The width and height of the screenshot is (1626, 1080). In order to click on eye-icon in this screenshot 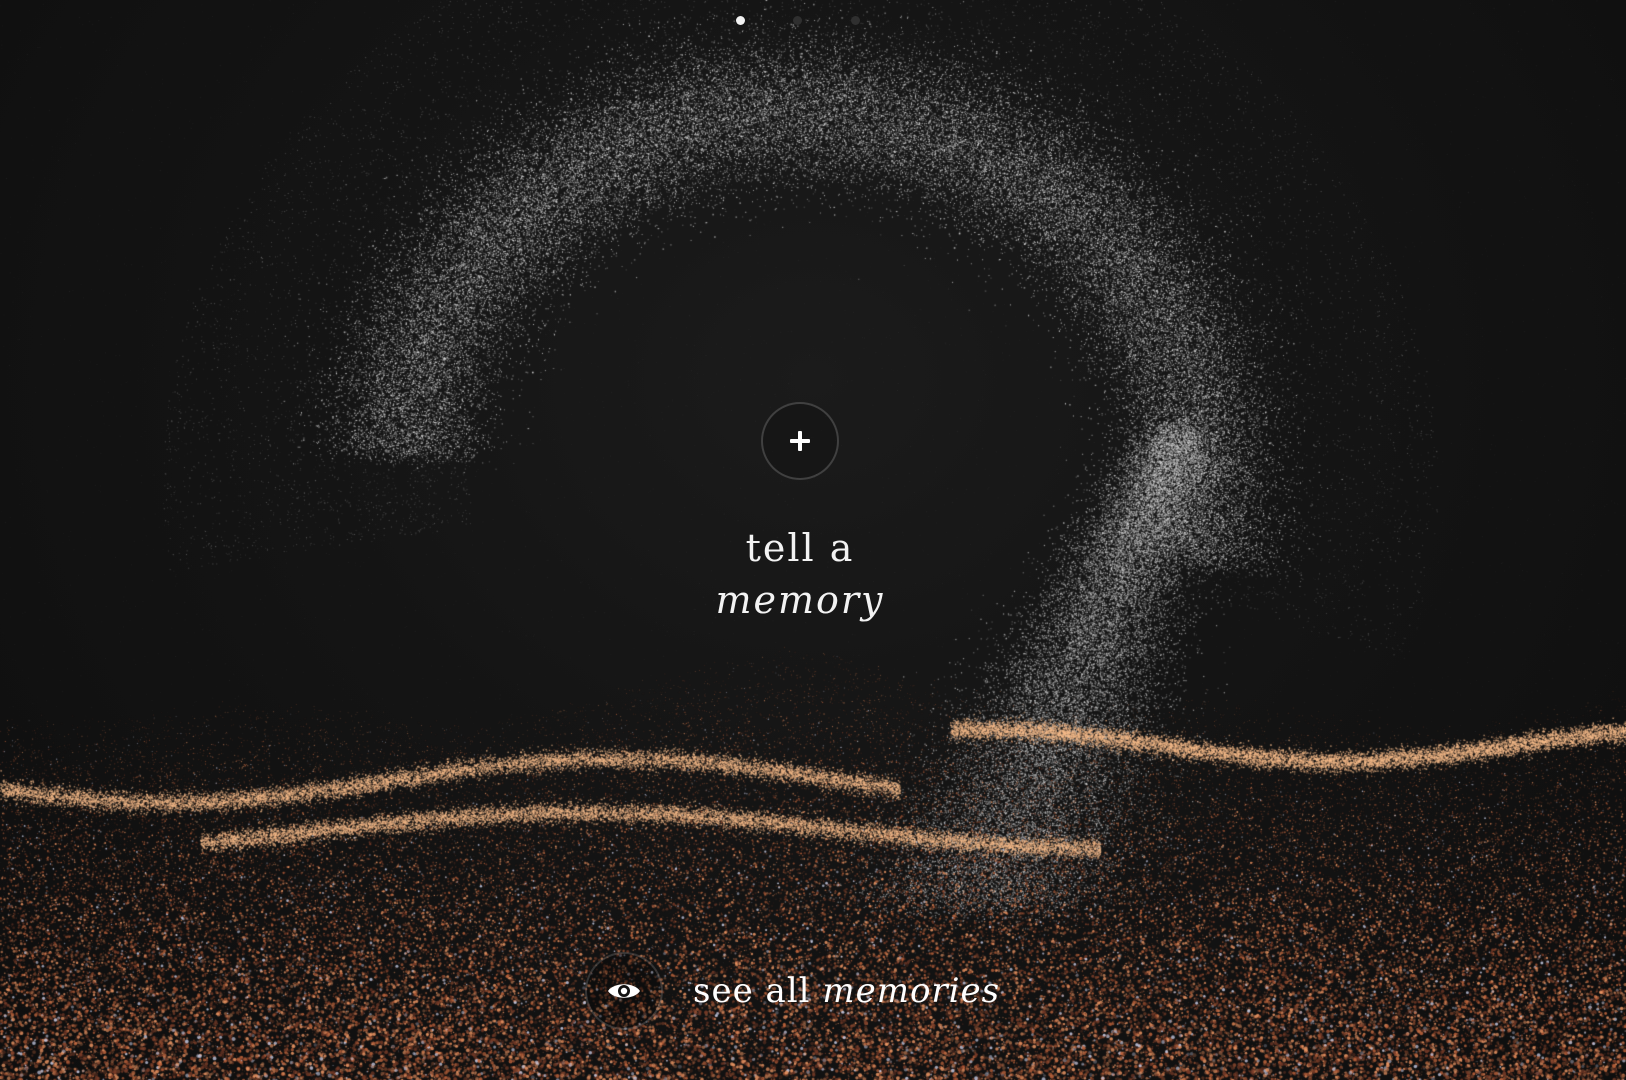, I will do `click(624, 991)`.